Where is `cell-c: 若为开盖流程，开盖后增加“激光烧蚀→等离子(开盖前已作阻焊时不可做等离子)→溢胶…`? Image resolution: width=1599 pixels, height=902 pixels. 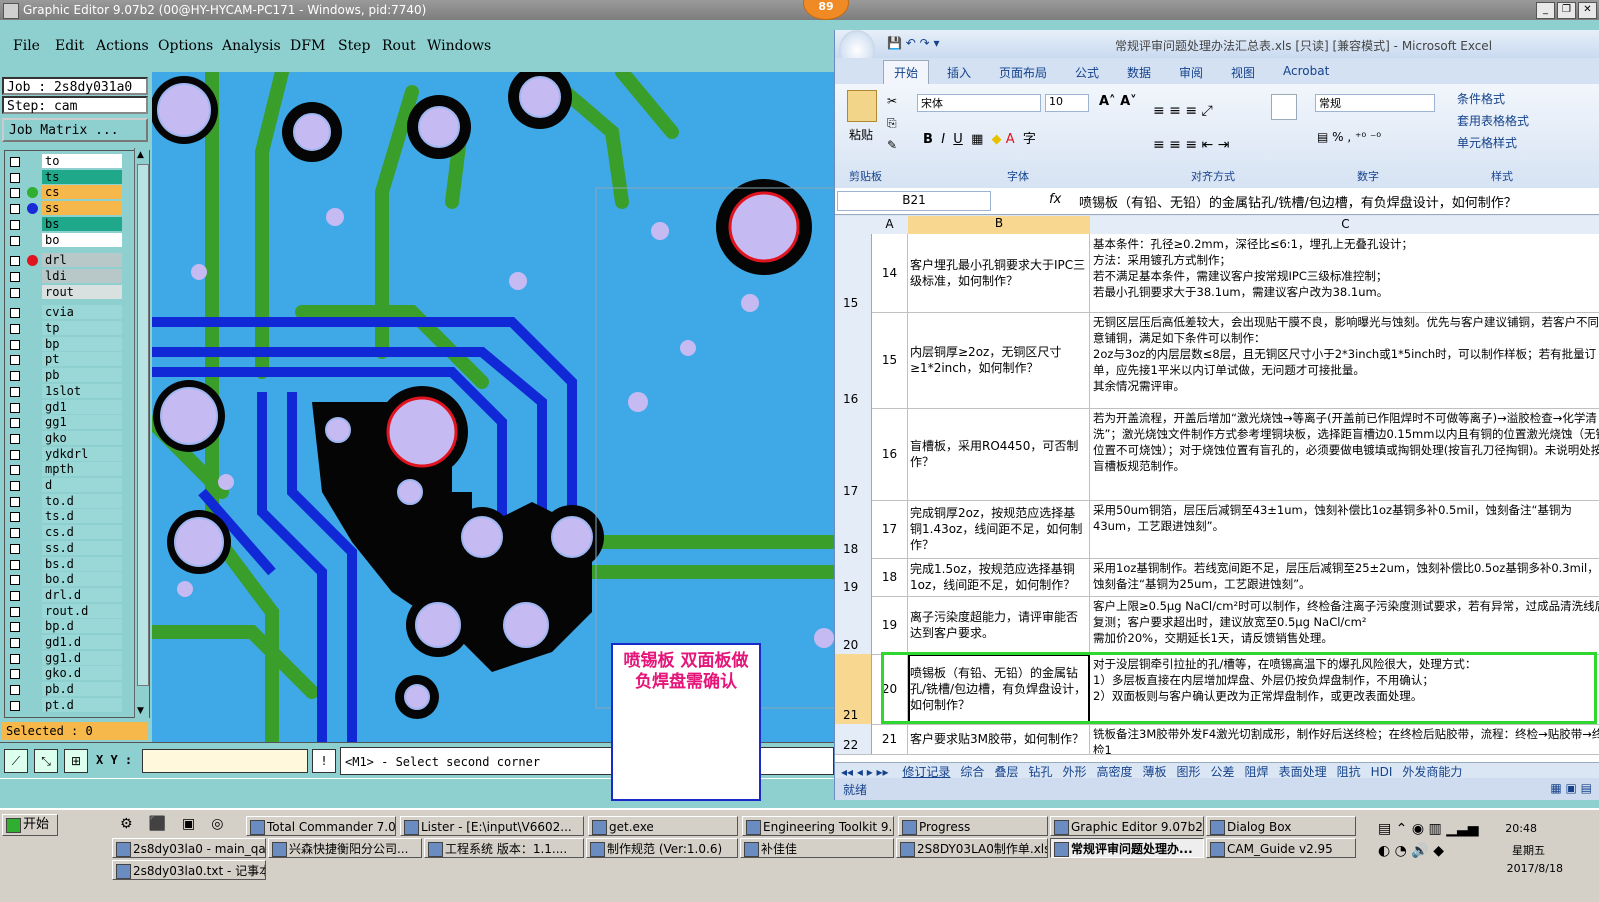
cell-c: 若为开盖流程，开盖后增加“激光烧蚀→等离子(开盖前已作阻焊时不可做等离子)→溢胶… is located at coordinates (1345, 454).